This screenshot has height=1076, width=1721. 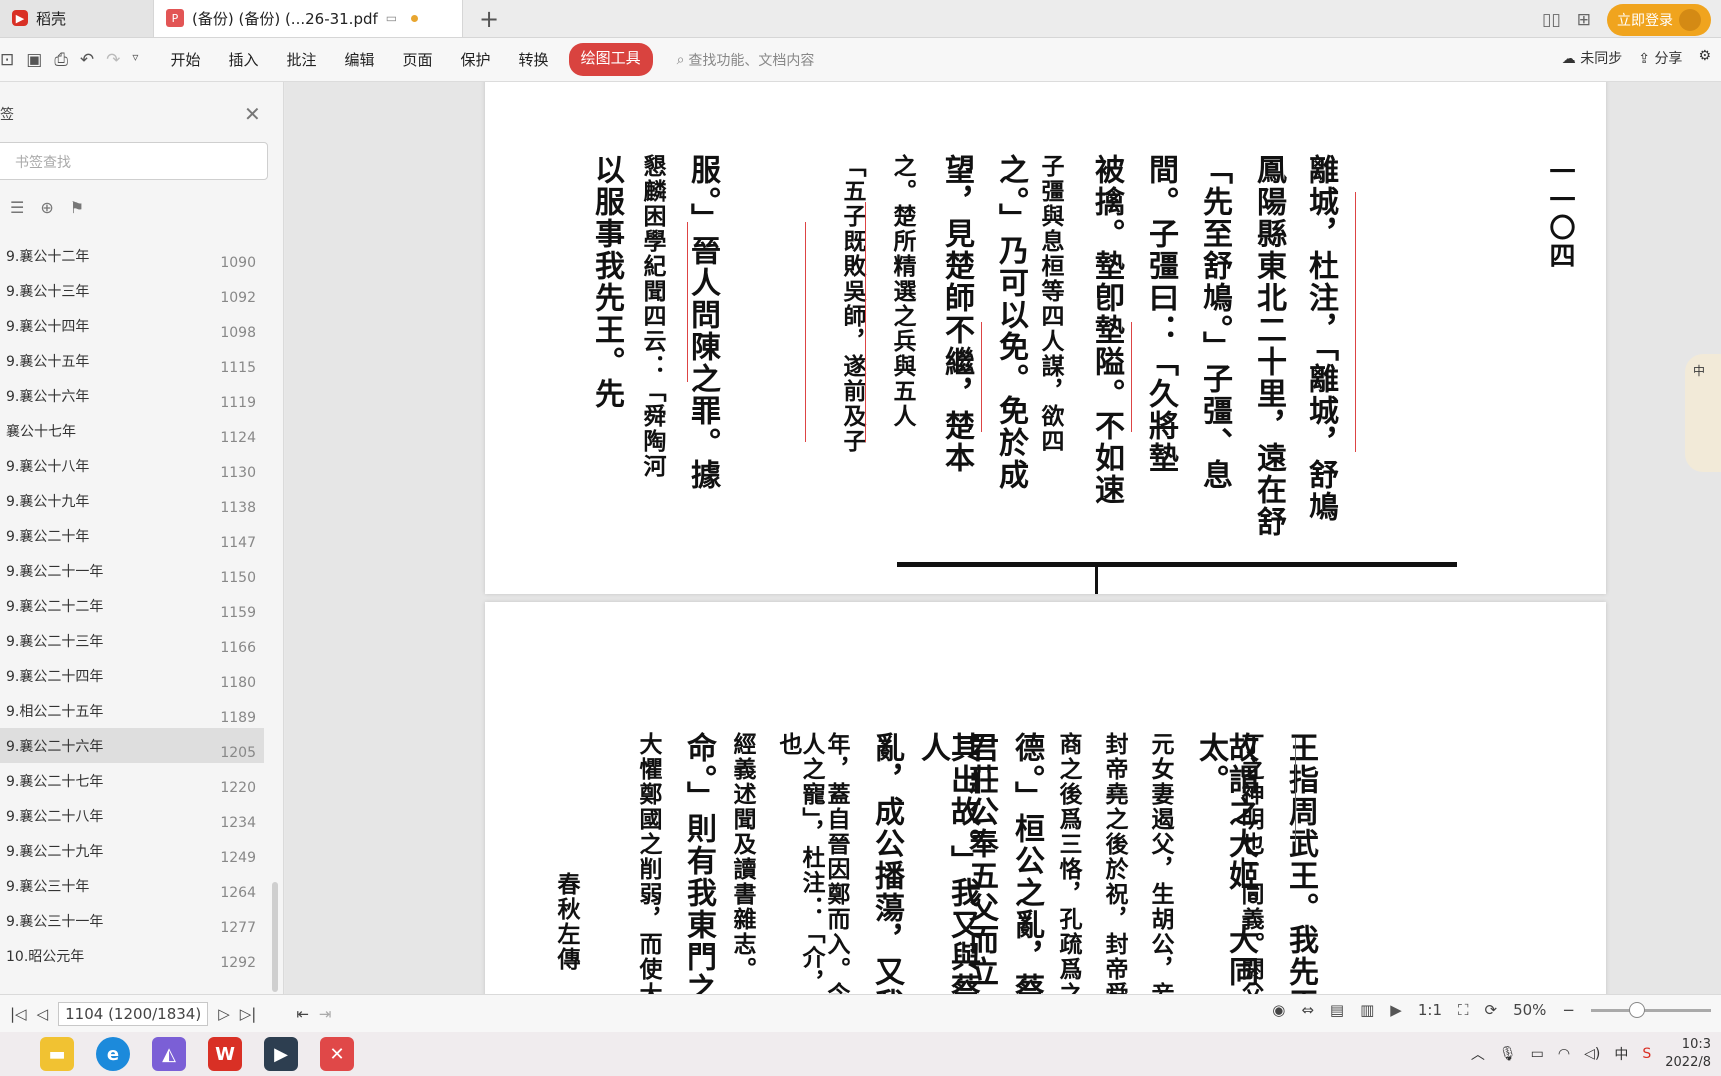 What do you see at coordinates (1592, 1054) in the screenshot?
I see `volume-icon: ◁)` at bounding box center [1592, 1054].